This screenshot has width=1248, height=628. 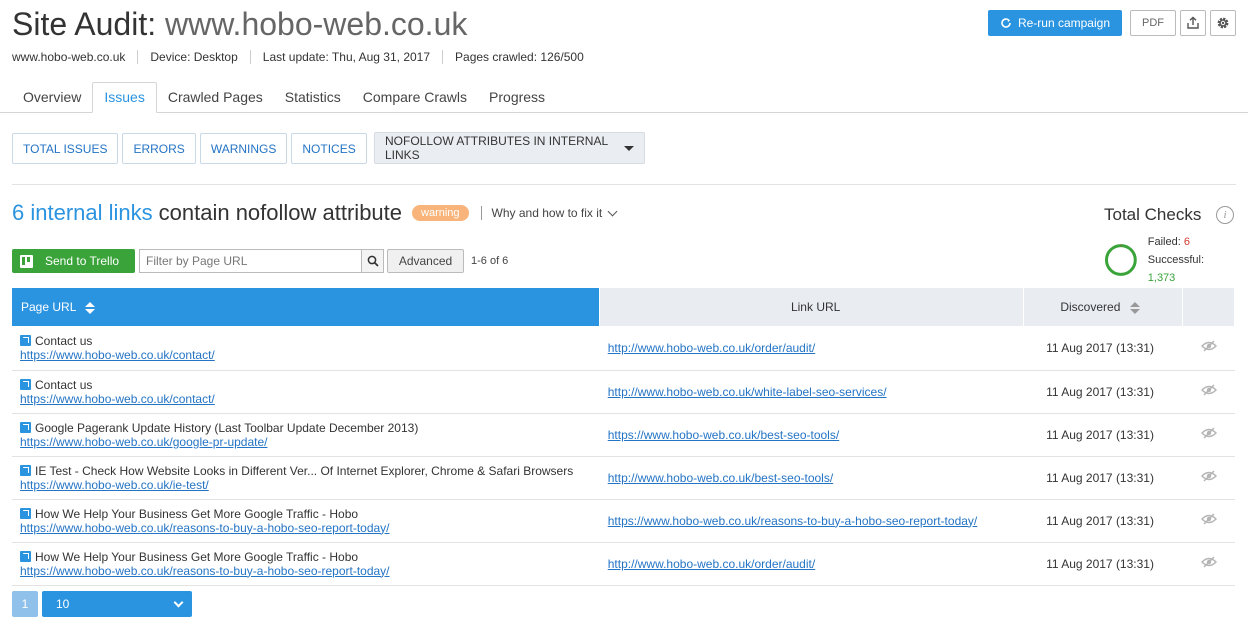 What do you see at coordinates (25, 604) in the screenshot?
I see `page-button-current: 1` at bounding box center [25, 604].